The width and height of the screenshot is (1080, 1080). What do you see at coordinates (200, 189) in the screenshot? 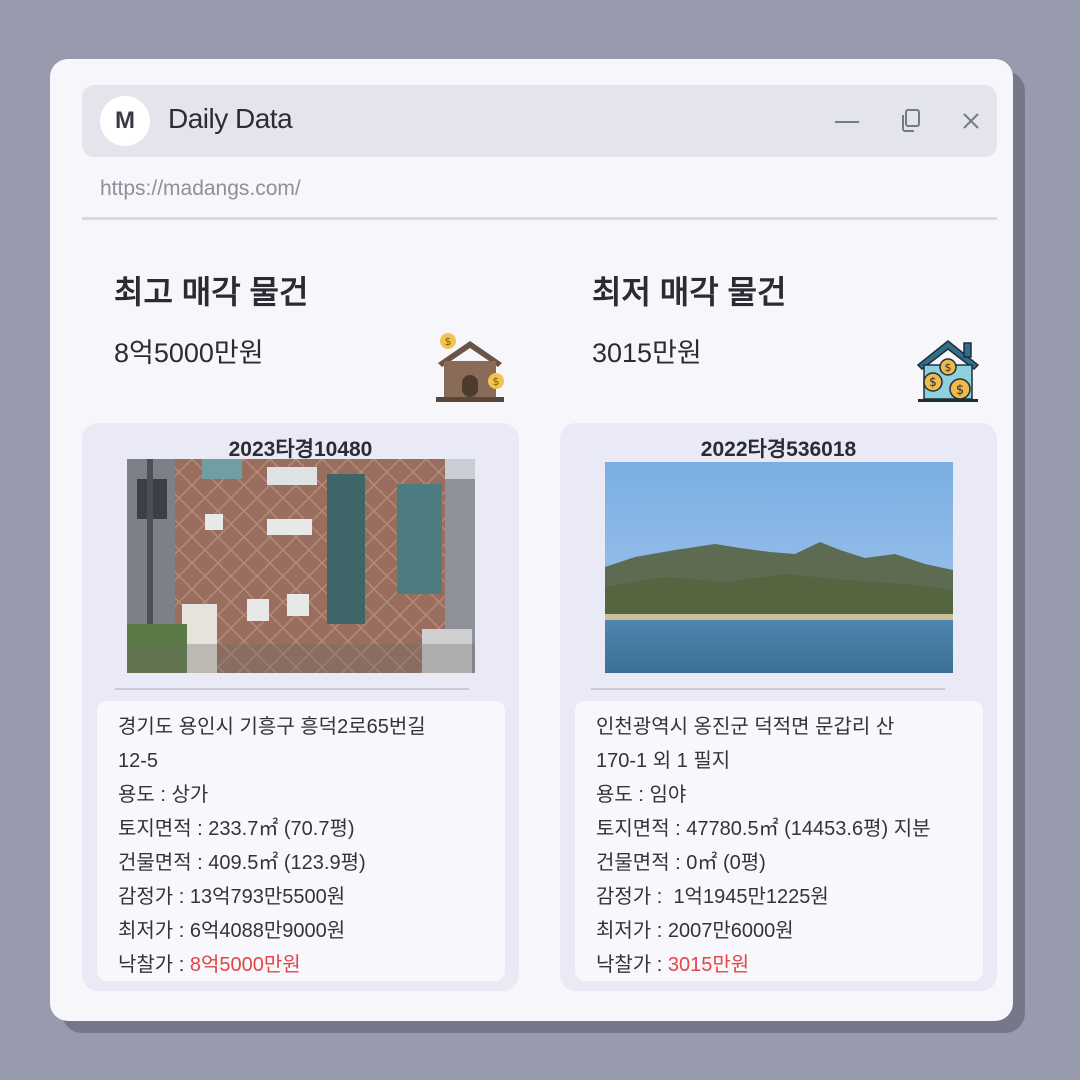
I see `url-bar: https://madangs.com/` at bounding box center [200, 189].